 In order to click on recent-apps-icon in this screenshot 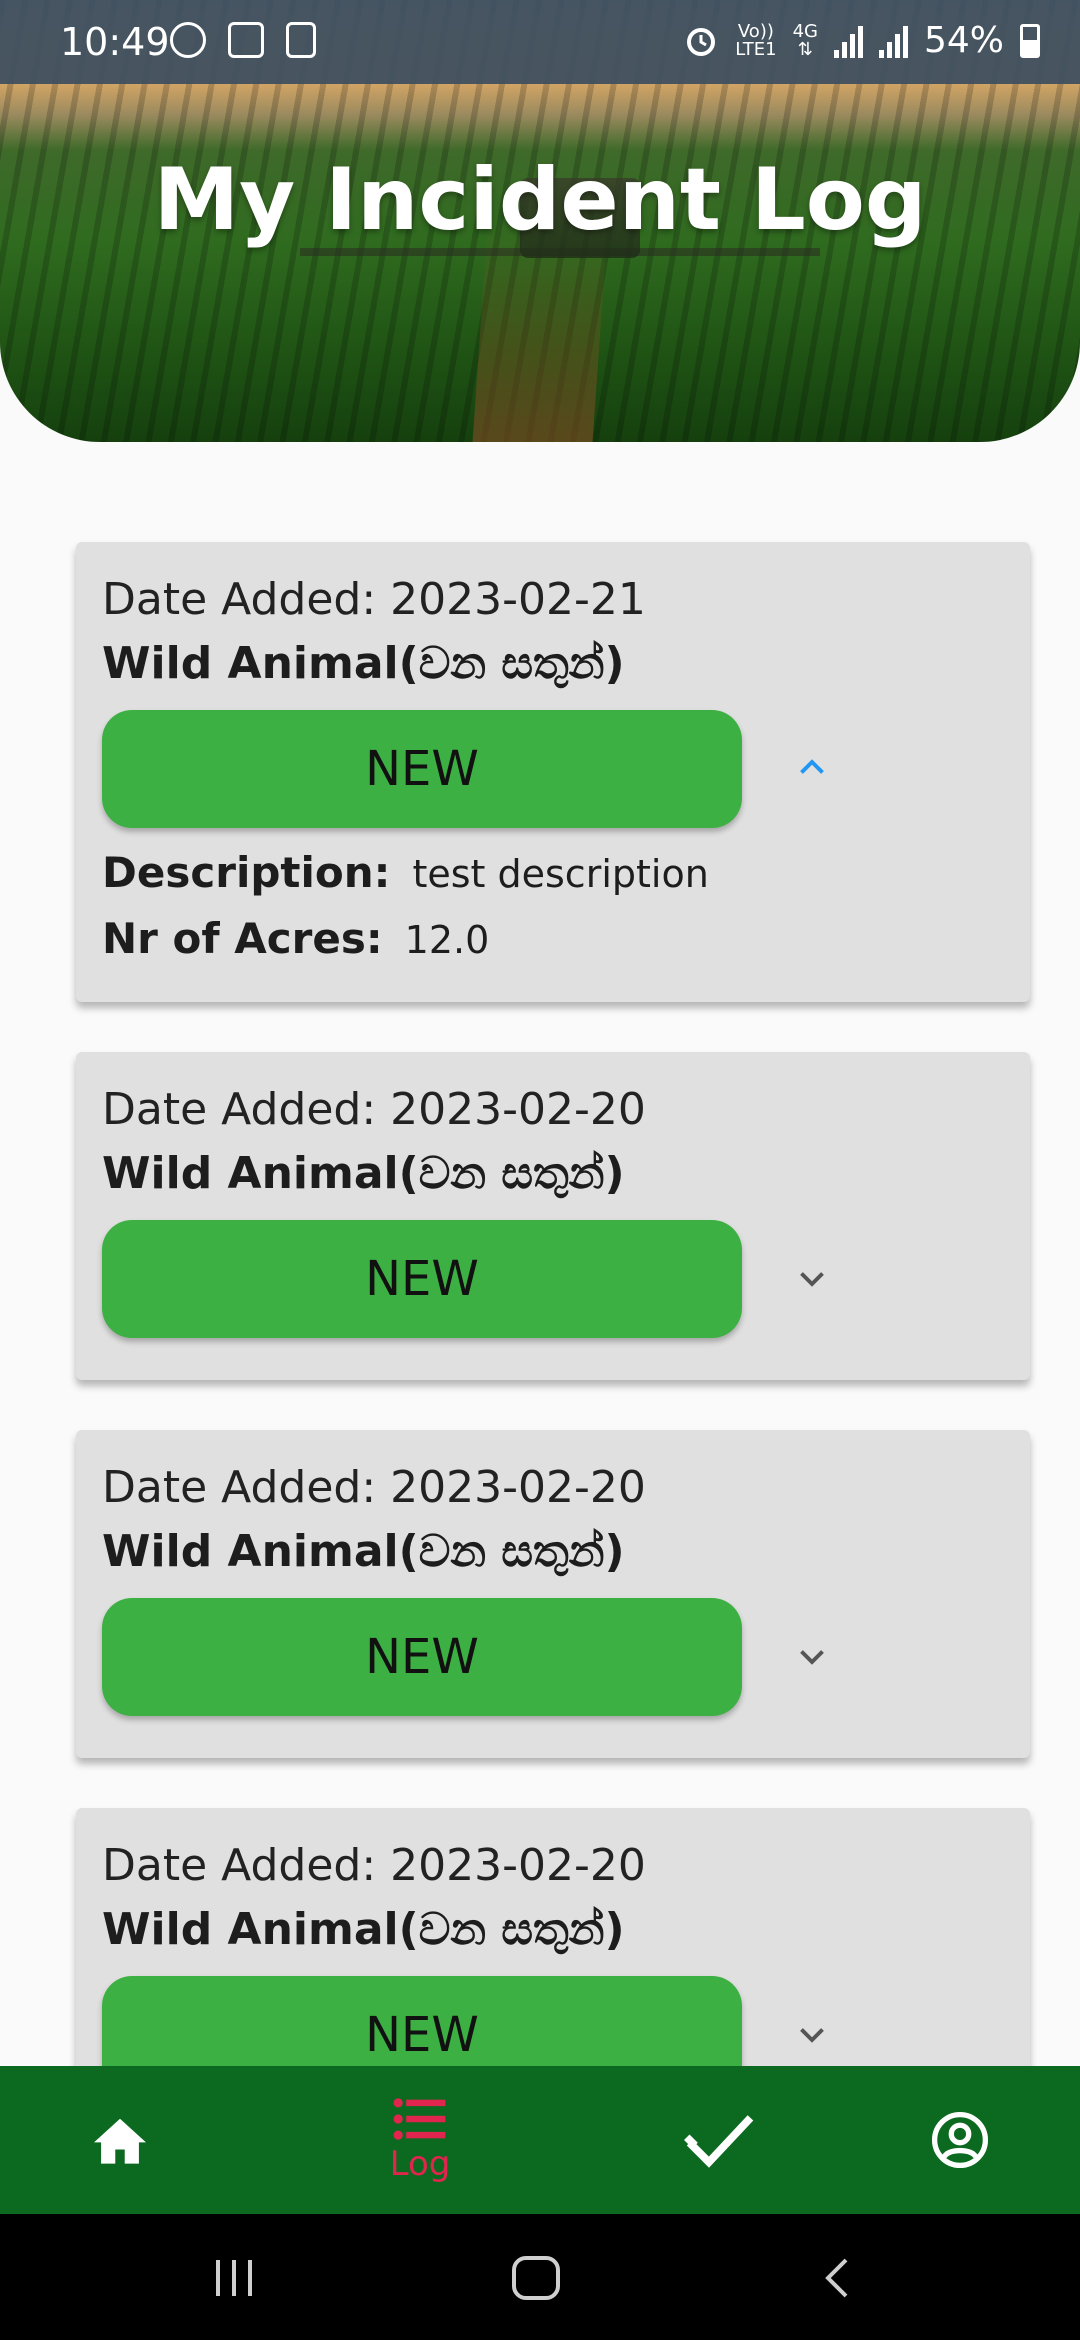, I will do `click(234, 2278)`.